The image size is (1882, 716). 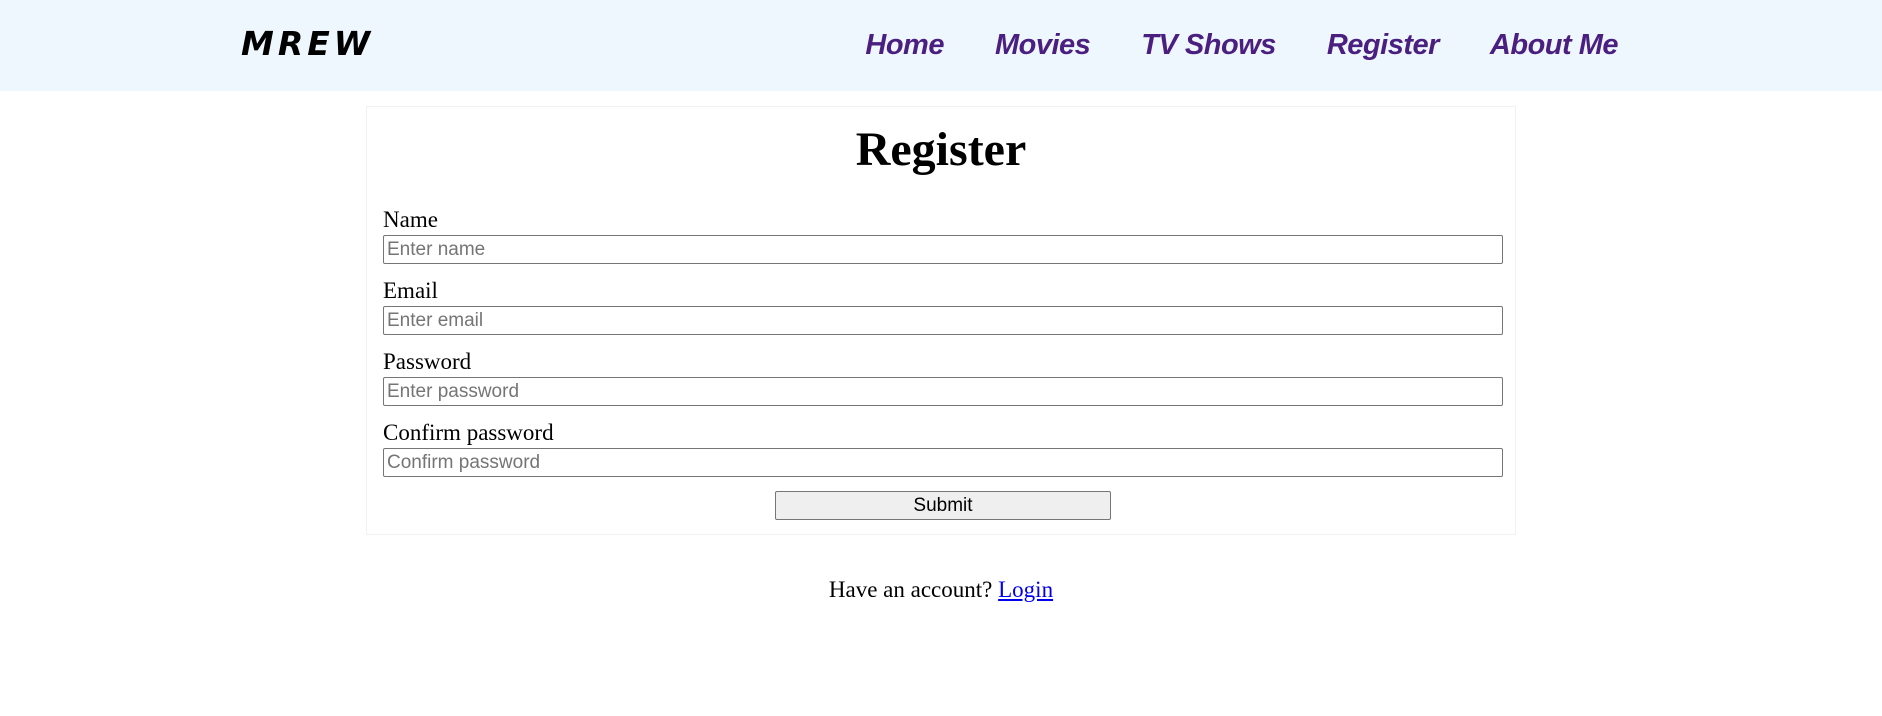 I want to click on nav-link-home: Home, so click(x=904, y=45).